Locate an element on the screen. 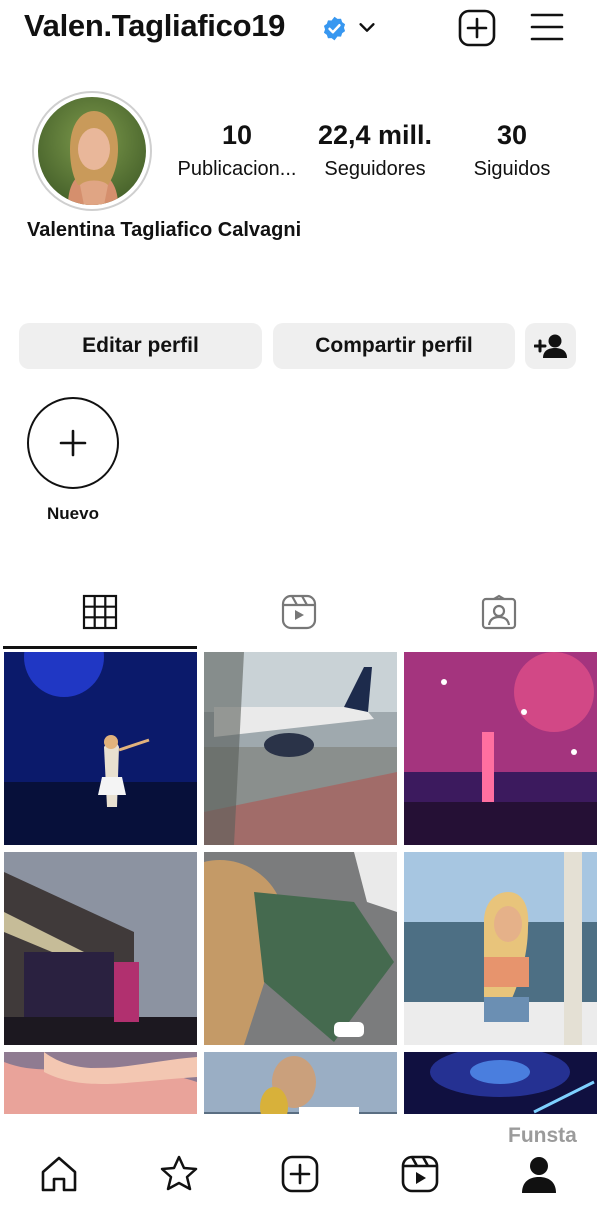 The image size is (600, 1207). new-highlight-label: Nuevo is located at coordinates (73, 513).